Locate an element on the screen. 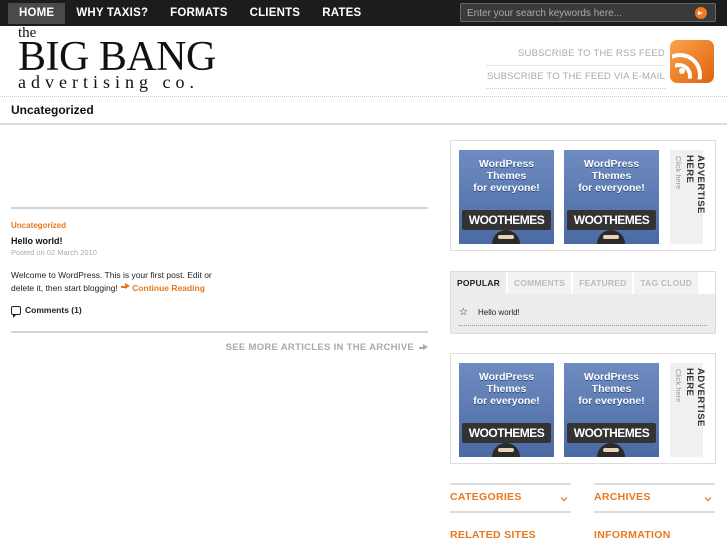 This screenshot has width=727, height=545. widget-information-title: INFORMATION is located at coordinates (632, 535).